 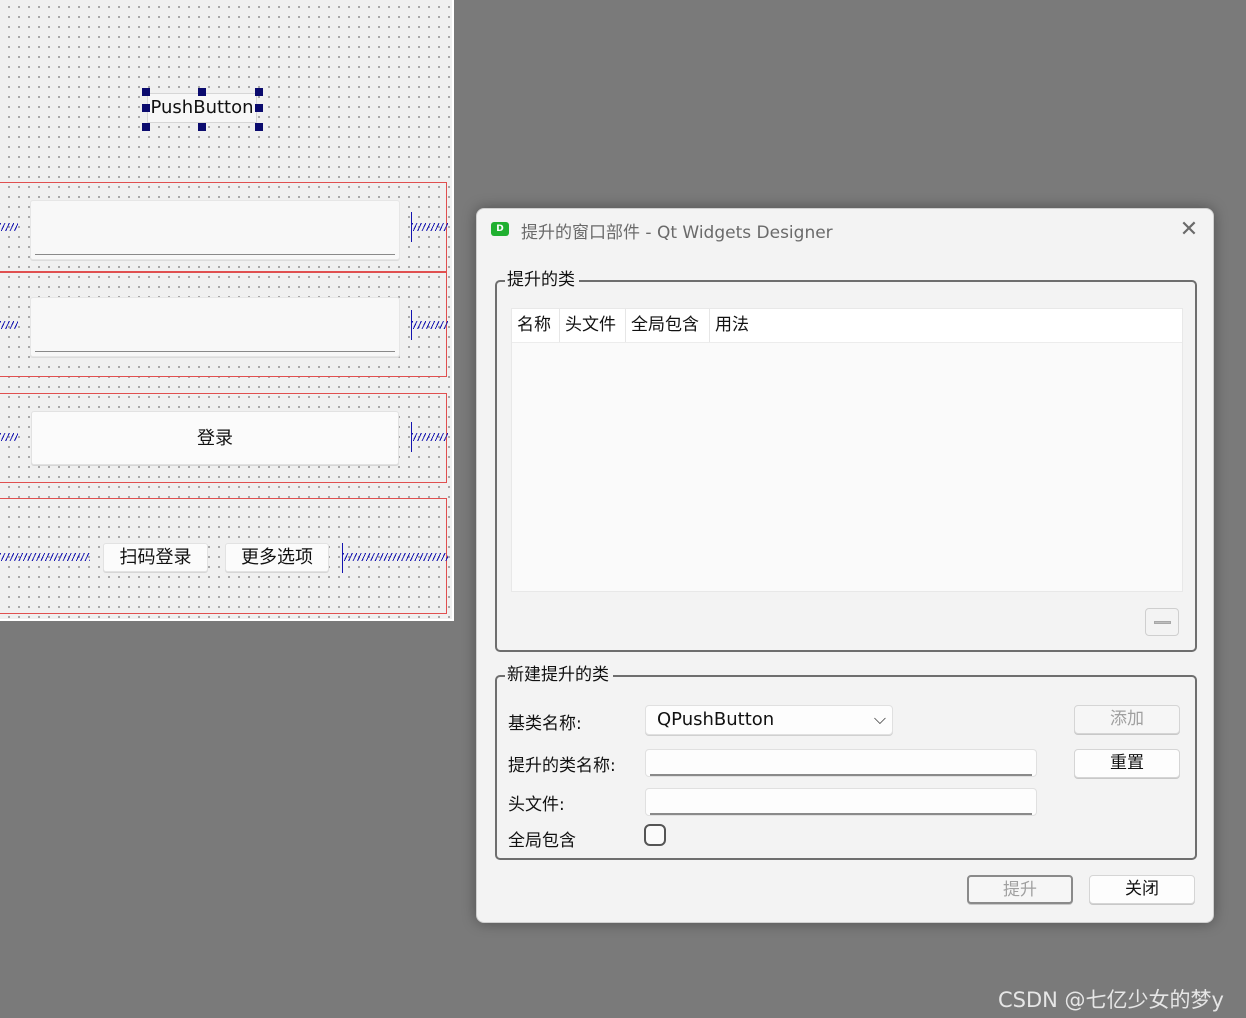 I want to click on reset-button: 重置, so click(x=1127, y=763).